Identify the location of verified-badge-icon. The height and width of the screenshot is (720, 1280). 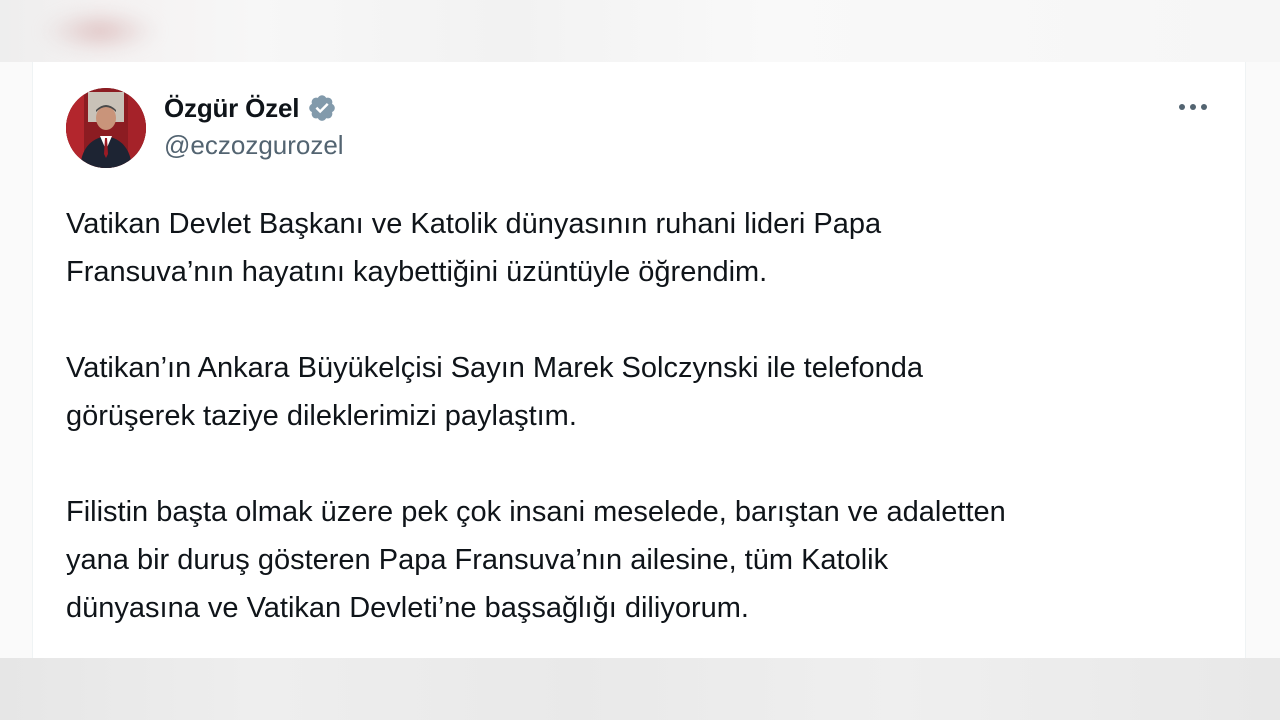
(322, 108).